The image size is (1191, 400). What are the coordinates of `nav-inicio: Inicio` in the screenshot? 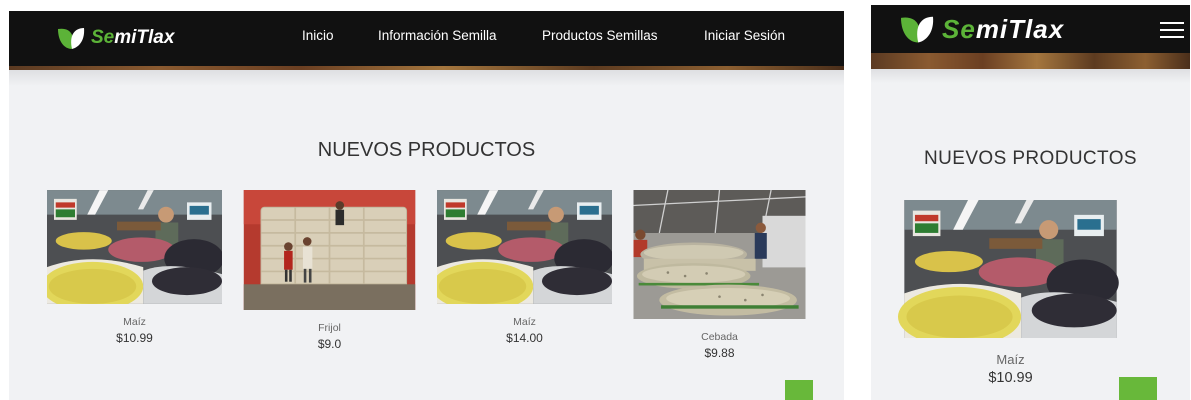 It's located at (318, 35).